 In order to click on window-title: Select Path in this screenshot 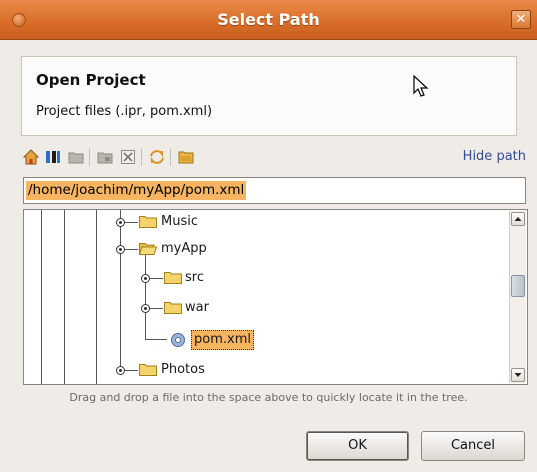, I will do `click(268, 19)`.